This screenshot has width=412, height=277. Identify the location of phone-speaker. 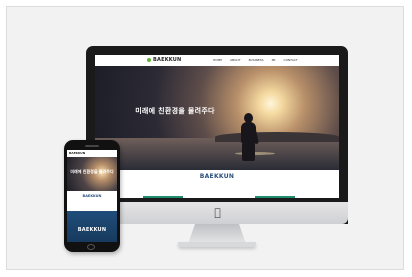
(92, 146).